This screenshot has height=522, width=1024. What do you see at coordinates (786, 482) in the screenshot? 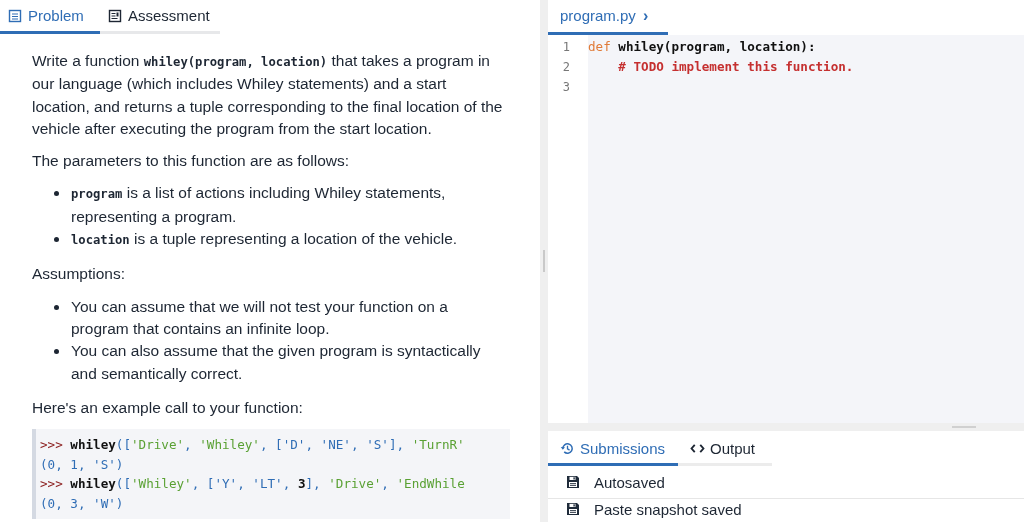
I see `submission-item: Autosaved` at bounding box center [786, 482].